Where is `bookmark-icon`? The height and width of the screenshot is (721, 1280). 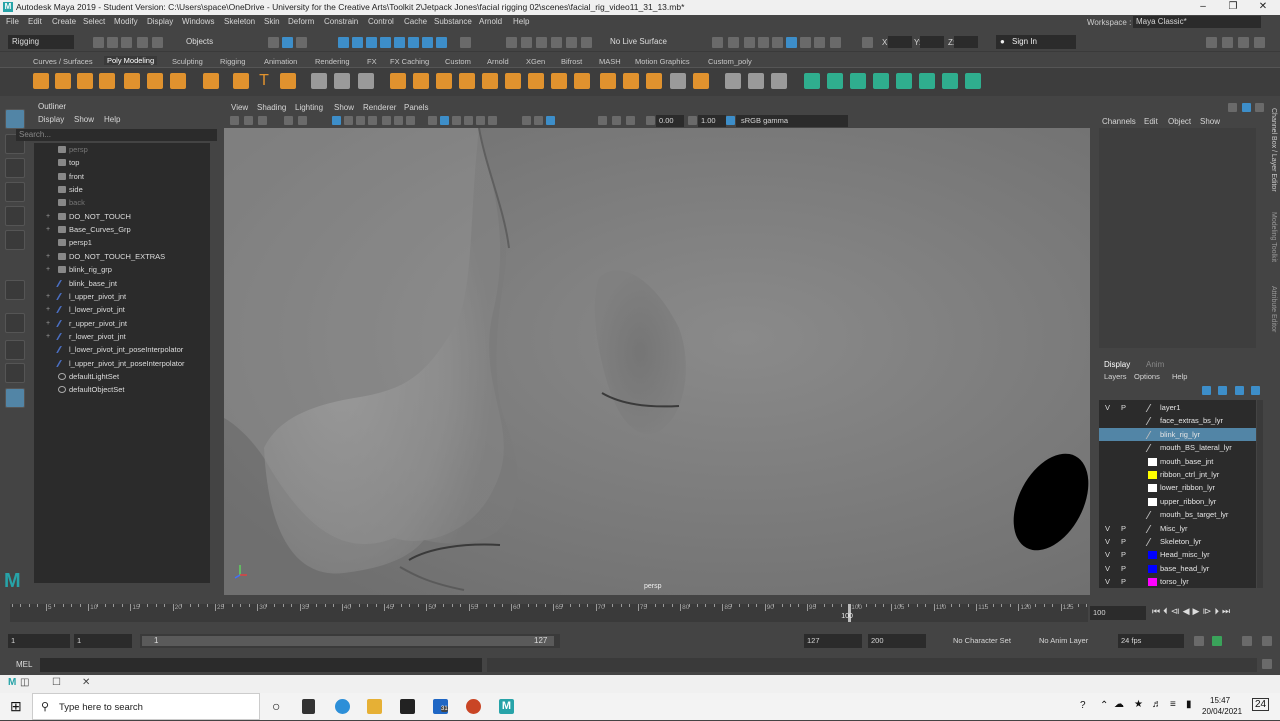
bookmark-icon is located at coordinates (262, 120).